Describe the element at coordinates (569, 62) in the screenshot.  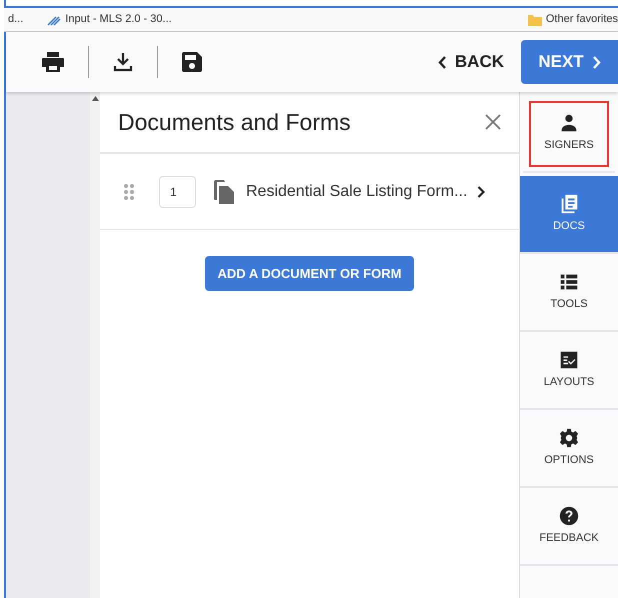
I see `next-button: NEXT` at that location.